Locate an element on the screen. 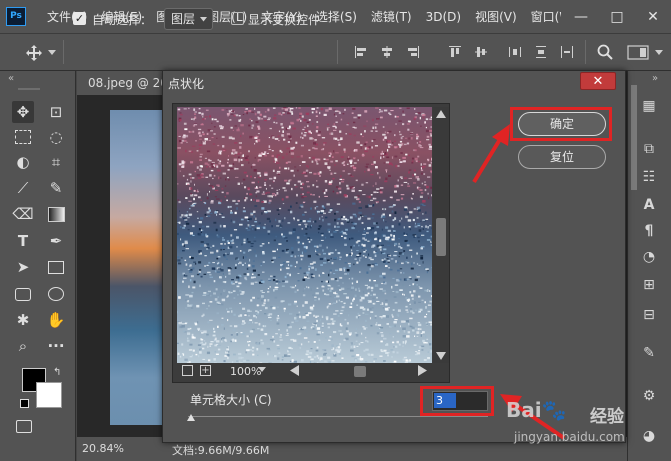 The width and height of the screenshot is (671, 461). layers-icon: ⧉ is located at coordinates (649, 149).